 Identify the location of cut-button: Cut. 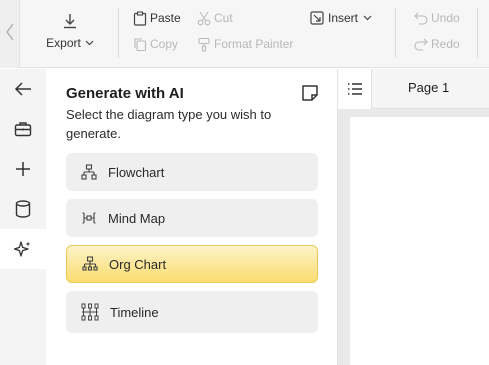
(215, 18).